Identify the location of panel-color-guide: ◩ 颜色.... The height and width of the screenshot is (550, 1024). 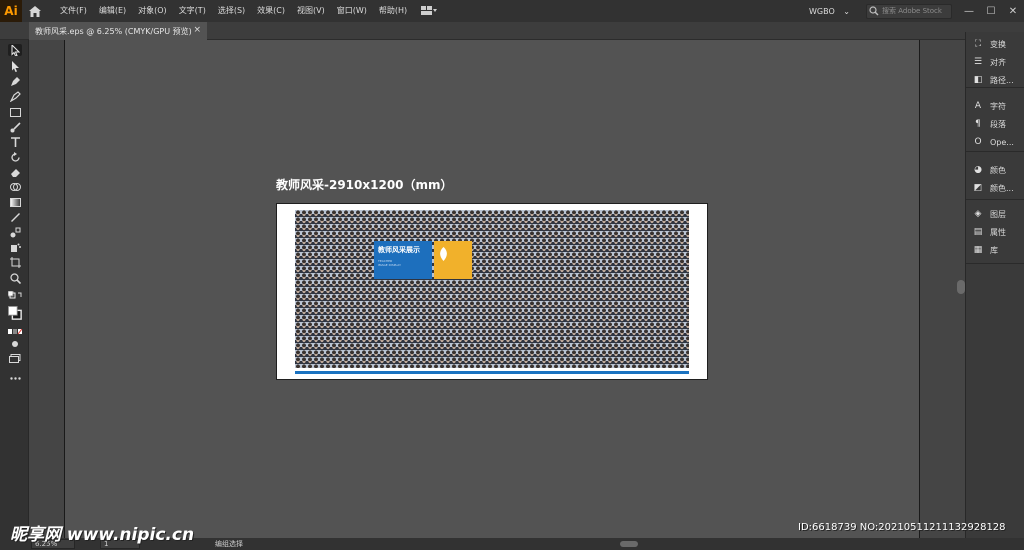
(993, 188).